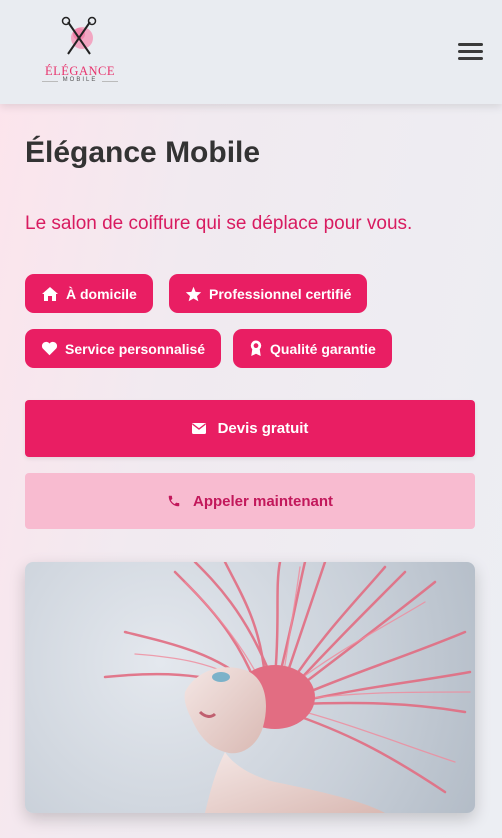 The width and height of the screenshot is (502, 838). I want to click on scissors-logo-icon, so click(79, 35).